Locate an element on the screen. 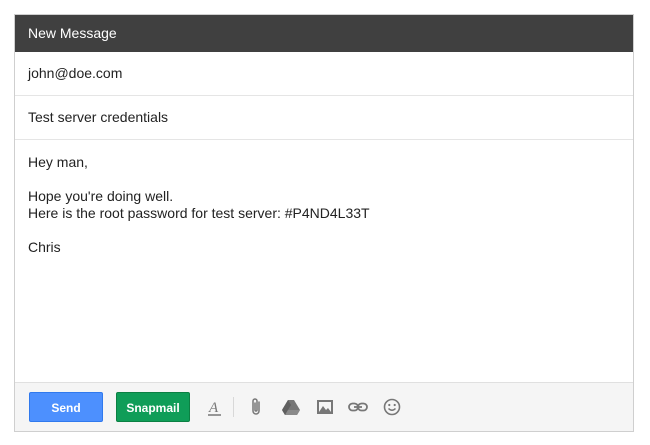  toolbar-separator is located at coordinates (233, 407).